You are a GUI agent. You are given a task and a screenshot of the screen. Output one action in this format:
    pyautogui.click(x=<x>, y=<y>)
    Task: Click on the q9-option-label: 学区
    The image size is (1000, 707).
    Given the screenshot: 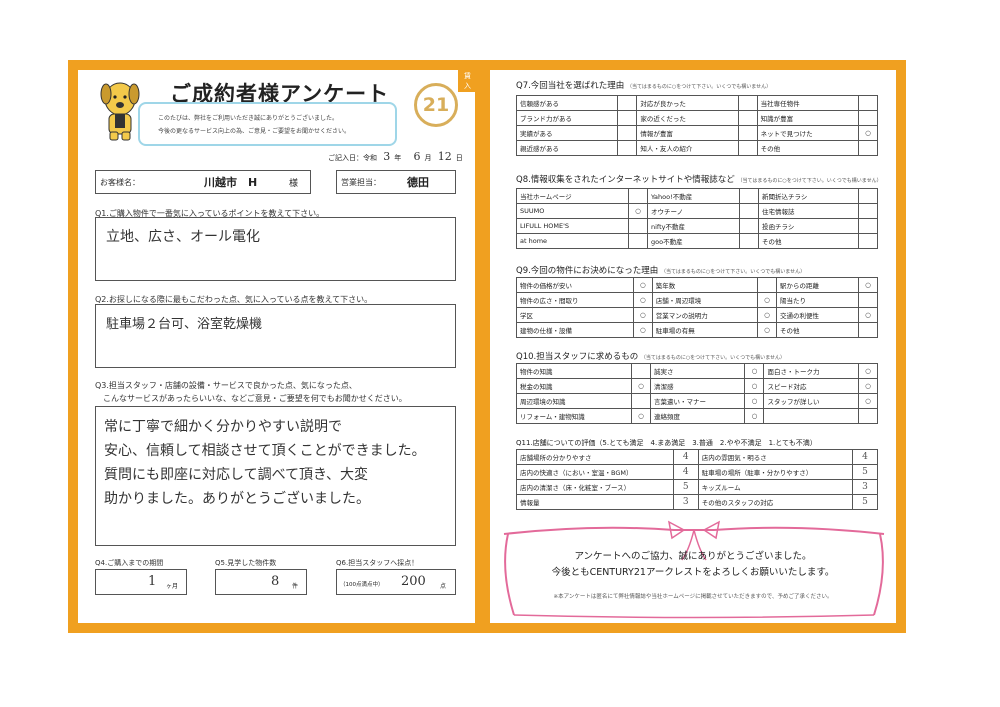 What is the action you would take?
    pyautogui.click(x=575, y=315)
    